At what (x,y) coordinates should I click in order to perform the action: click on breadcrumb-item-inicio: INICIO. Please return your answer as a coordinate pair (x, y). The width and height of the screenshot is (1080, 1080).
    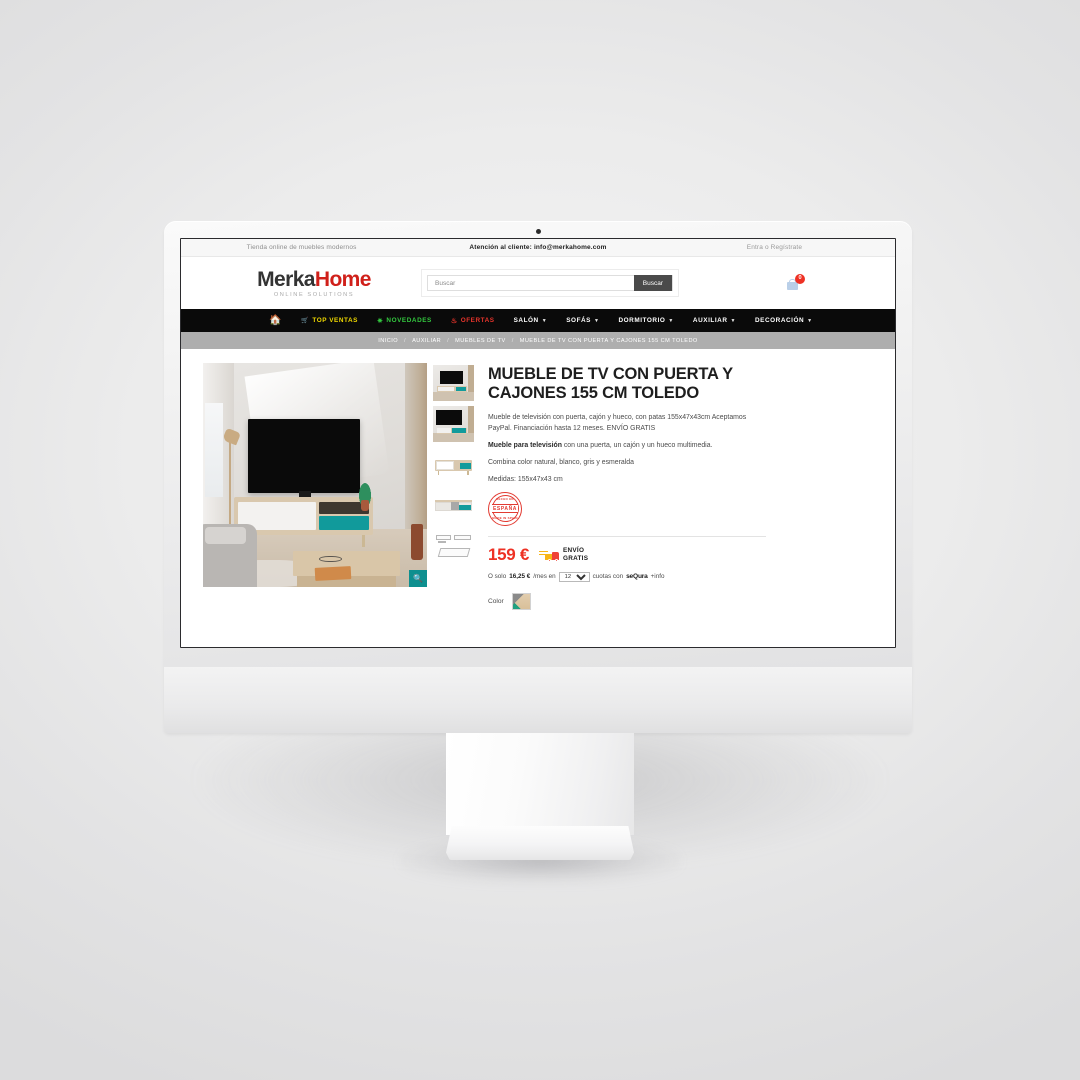
    Looking at the image, I should click on (388, 341).